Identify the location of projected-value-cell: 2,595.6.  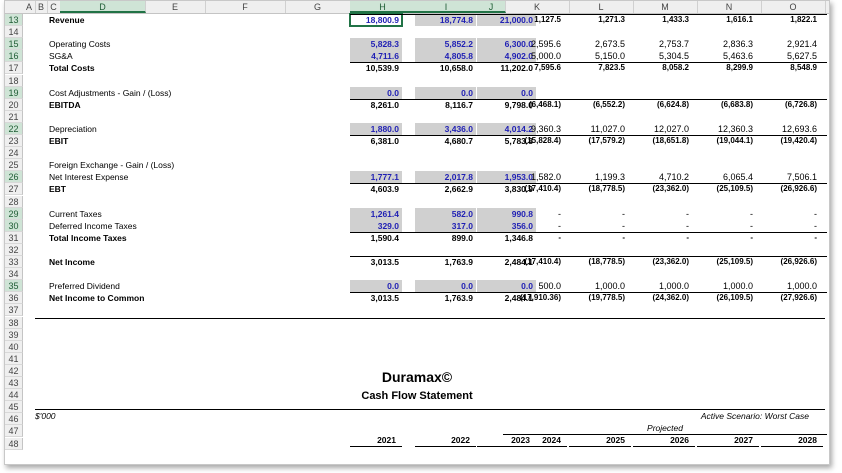
(536, 44).